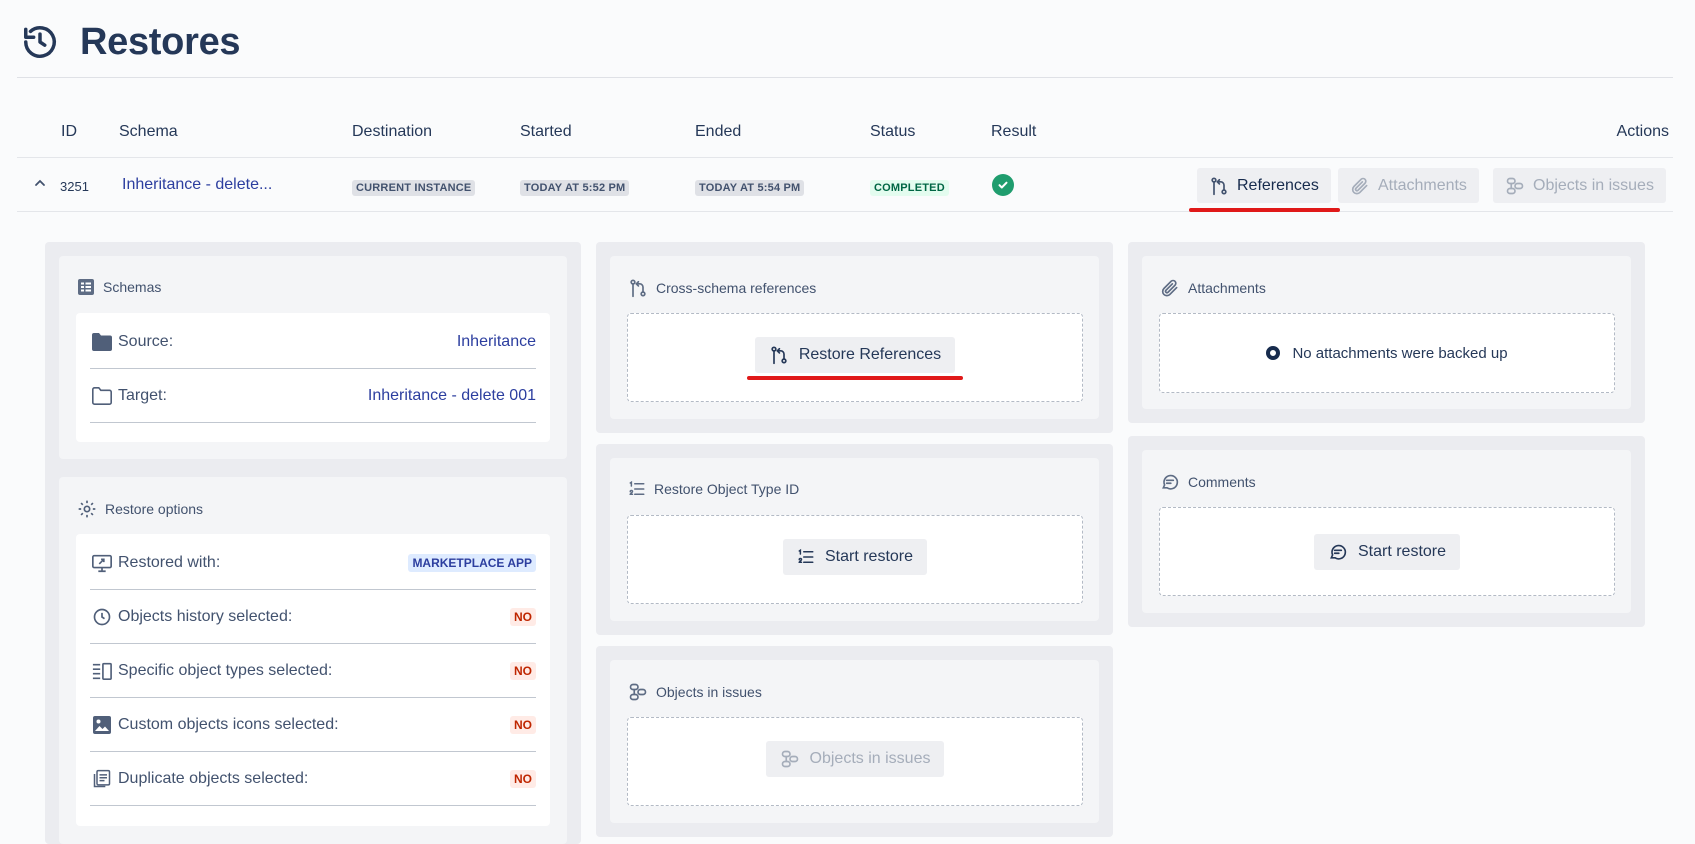  Describe the element at coordinates (523, 670) in the screenshot. I see `specific-types-badge: NO` at that location.